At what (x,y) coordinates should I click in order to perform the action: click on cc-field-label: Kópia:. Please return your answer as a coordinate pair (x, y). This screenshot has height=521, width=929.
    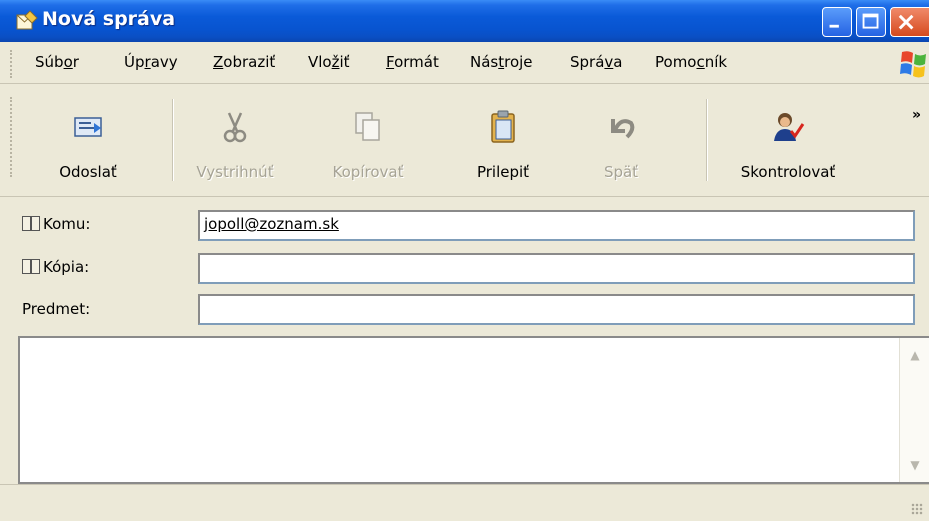
    Looking at the image, I should click on (55, 267).